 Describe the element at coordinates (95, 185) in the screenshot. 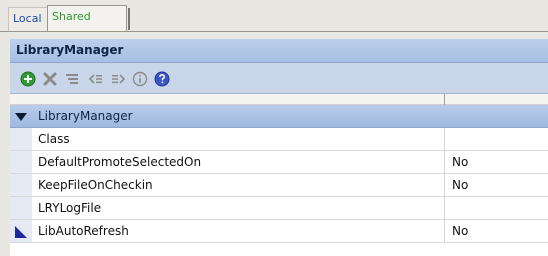

I see `property-name: KeepFileOnCheckin` at that location.